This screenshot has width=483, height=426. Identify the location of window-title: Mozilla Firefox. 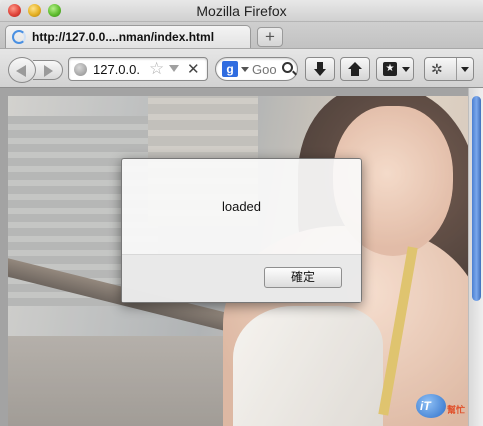
(241, 11).